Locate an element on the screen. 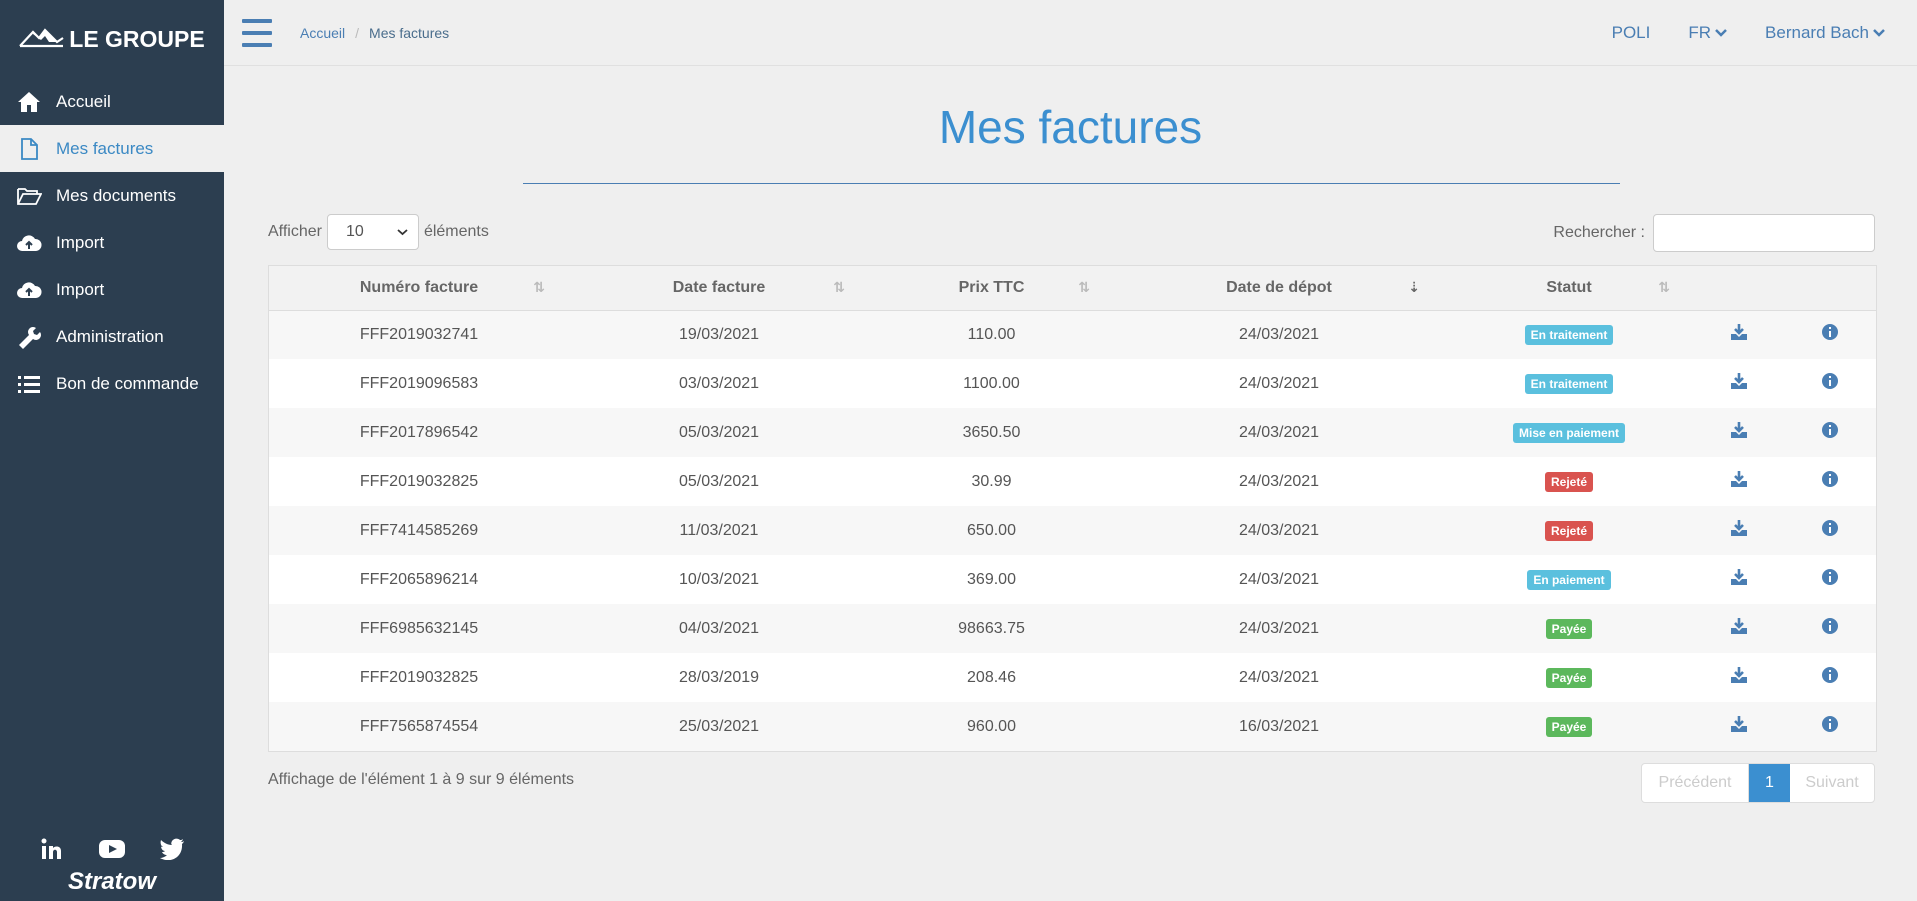 The image size is (1917, 901). sidebar-item-import-2: Import is located at coordinates (112, 289).